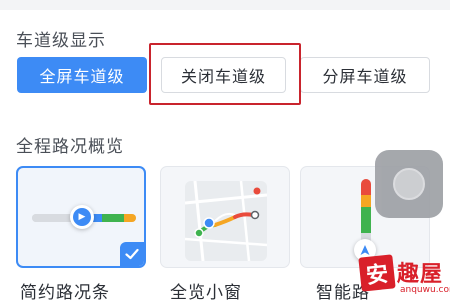 This screenshot has height=300, width=450. Describe the element at coordinates (82, 75) in the screenshot. I see `fullscreen-lane-button: 全屏车道级` at that location.